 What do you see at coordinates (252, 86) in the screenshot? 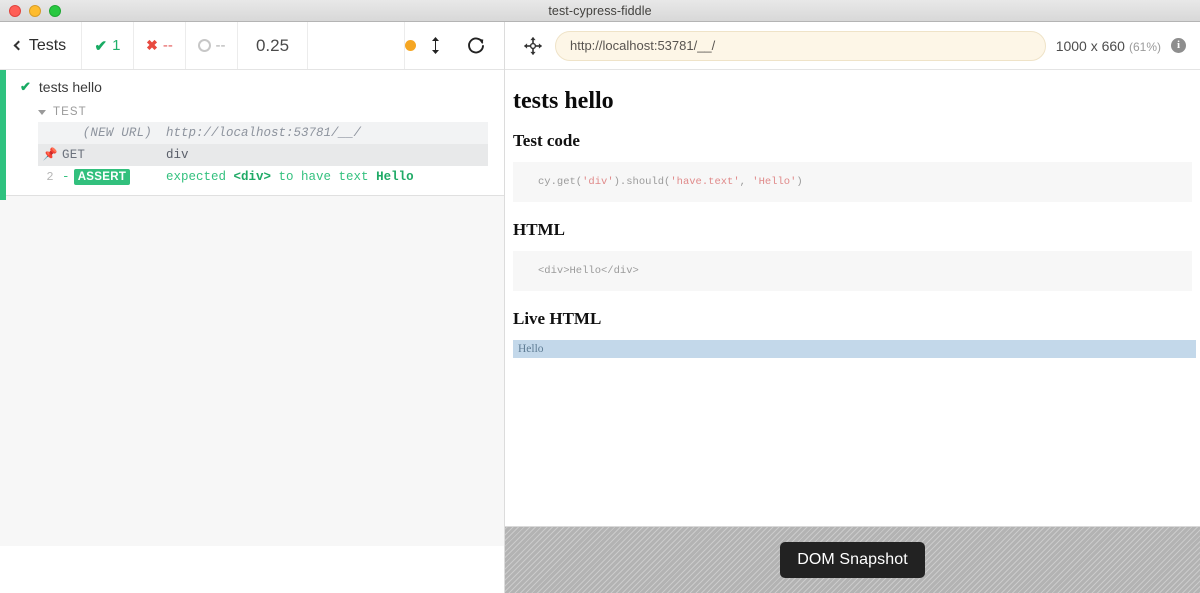
I see `test-title-row: ✔ tests hello` at bounding box center [252, 86].